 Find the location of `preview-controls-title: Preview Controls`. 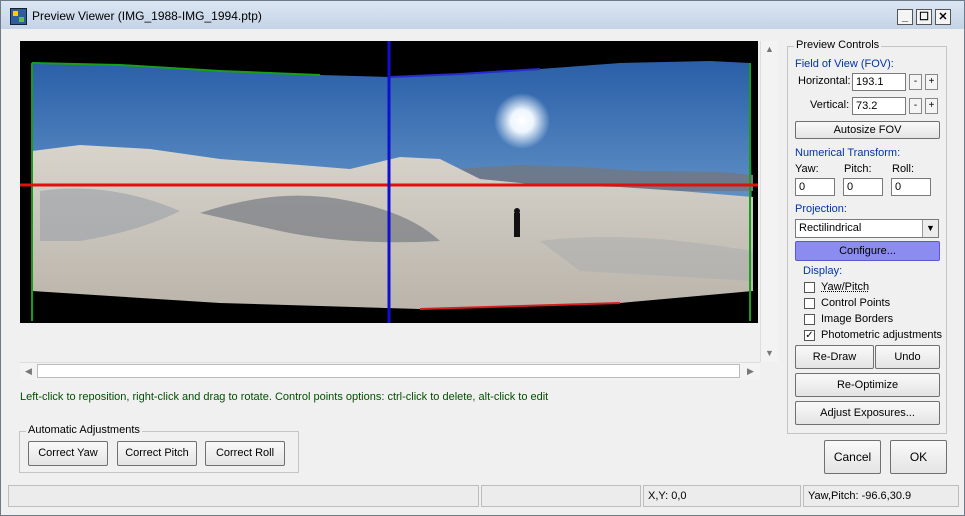

preview-controls-title: Preview Controls is located at coordinates (838, 45).